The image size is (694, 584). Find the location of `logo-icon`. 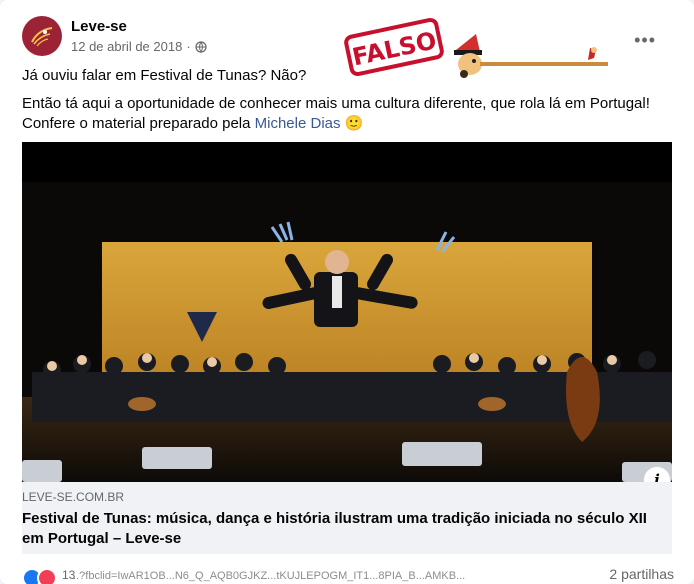

logo-icon is located at coordinates (42, 37).